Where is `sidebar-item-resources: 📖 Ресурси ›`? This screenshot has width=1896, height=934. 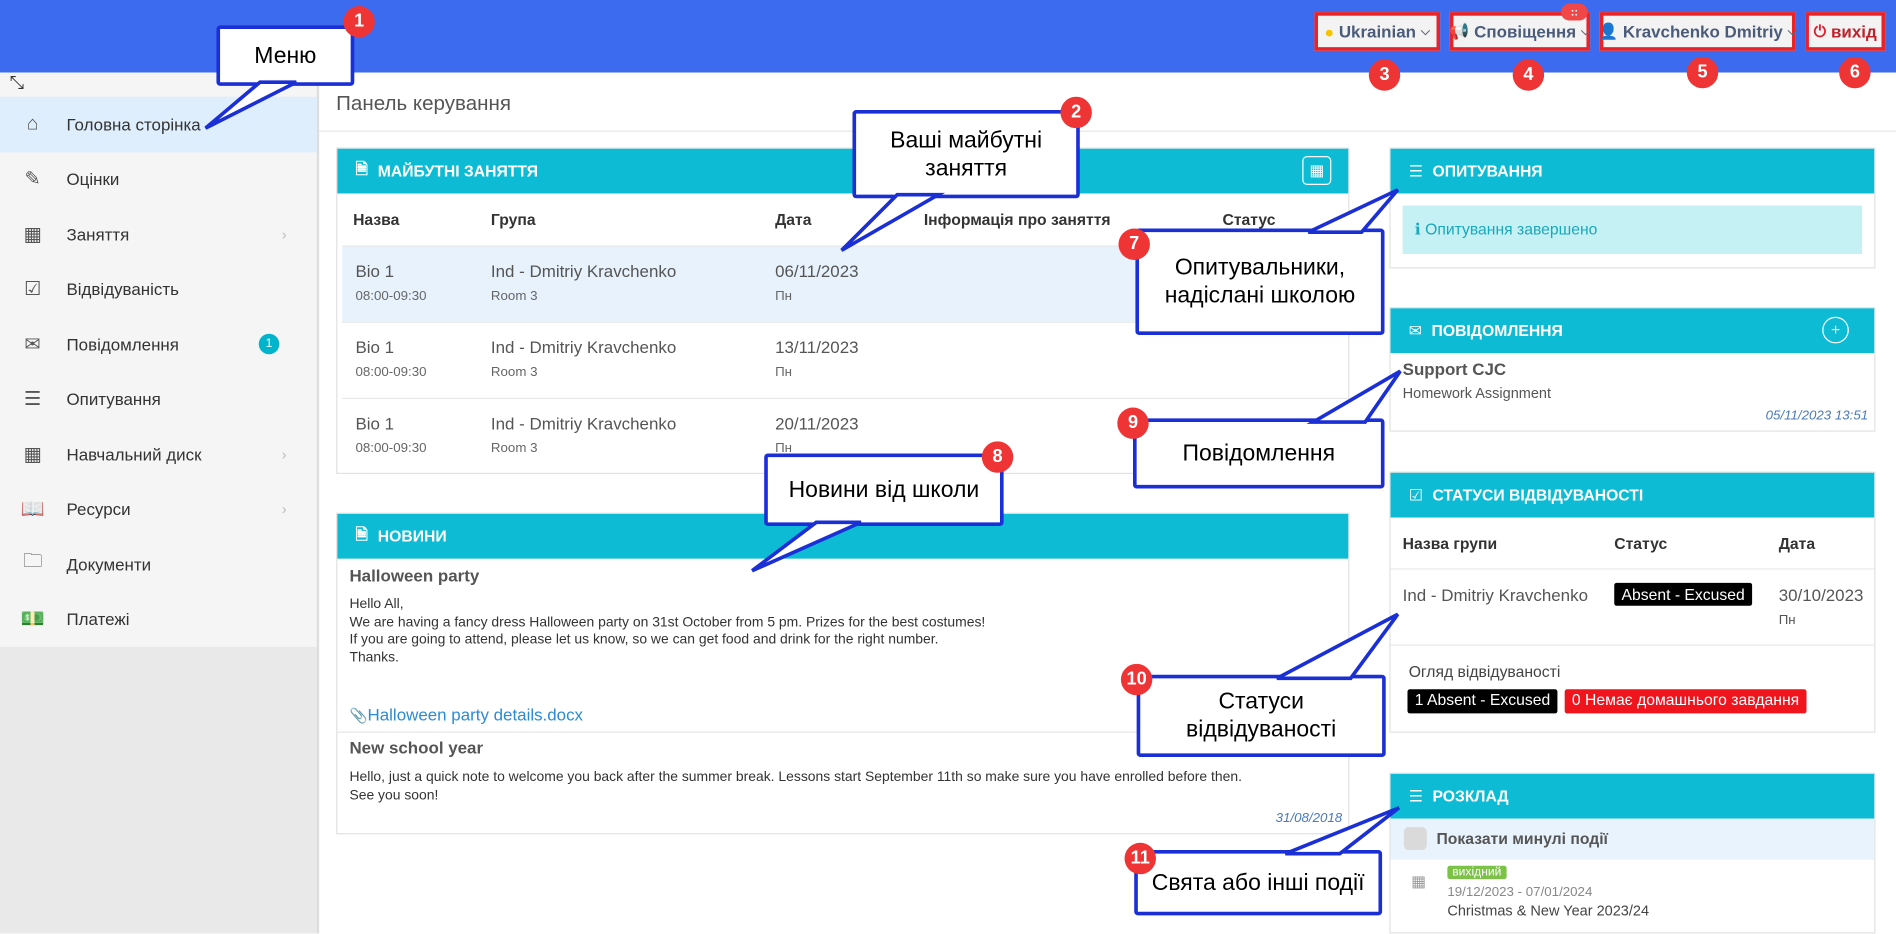 sidebar-item-resources: 📖 Ресурси › is located at coordinates (158, 509).